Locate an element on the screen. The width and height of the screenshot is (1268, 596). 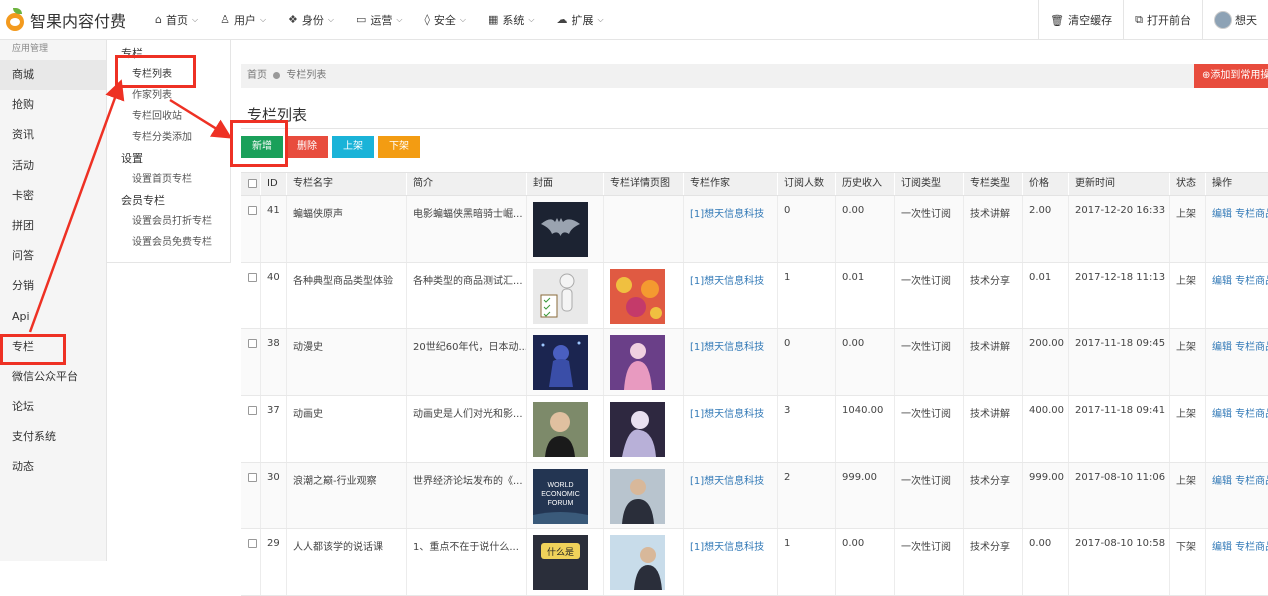
cell-income: 999.00 is located at coordinates (865, 495).